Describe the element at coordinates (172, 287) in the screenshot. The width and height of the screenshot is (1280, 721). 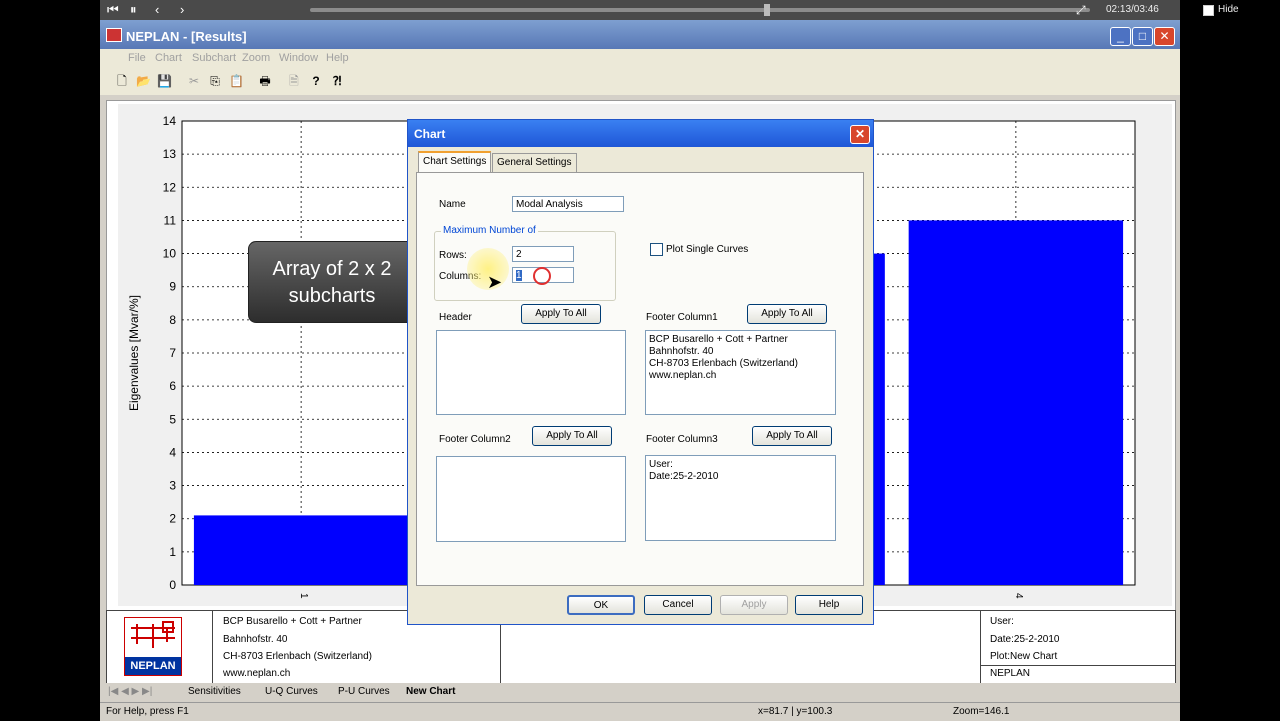
I see `y-tick-label: 9` at that location.